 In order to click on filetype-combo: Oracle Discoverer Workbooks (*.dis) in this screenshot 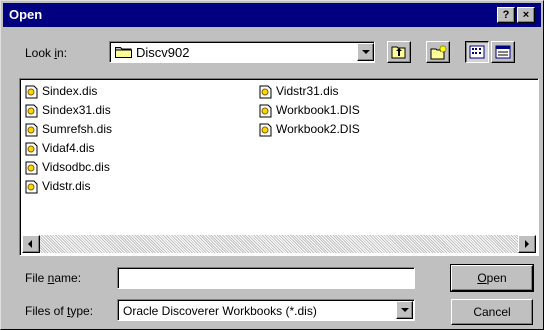, I will do `click(266, 310)`.